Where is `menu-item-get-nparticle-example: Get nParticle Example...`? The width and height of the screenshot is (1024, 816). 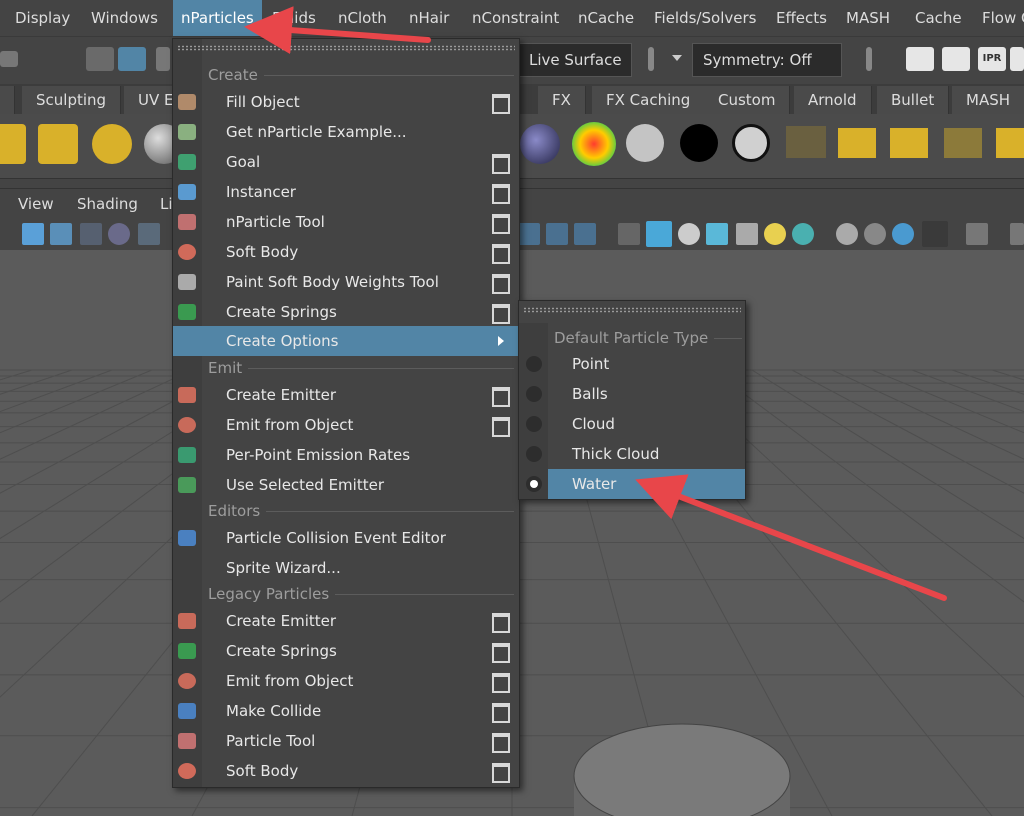
menu-item-get-nparticle-example: Get nParticle Example... is located at coordinates (346, 132).